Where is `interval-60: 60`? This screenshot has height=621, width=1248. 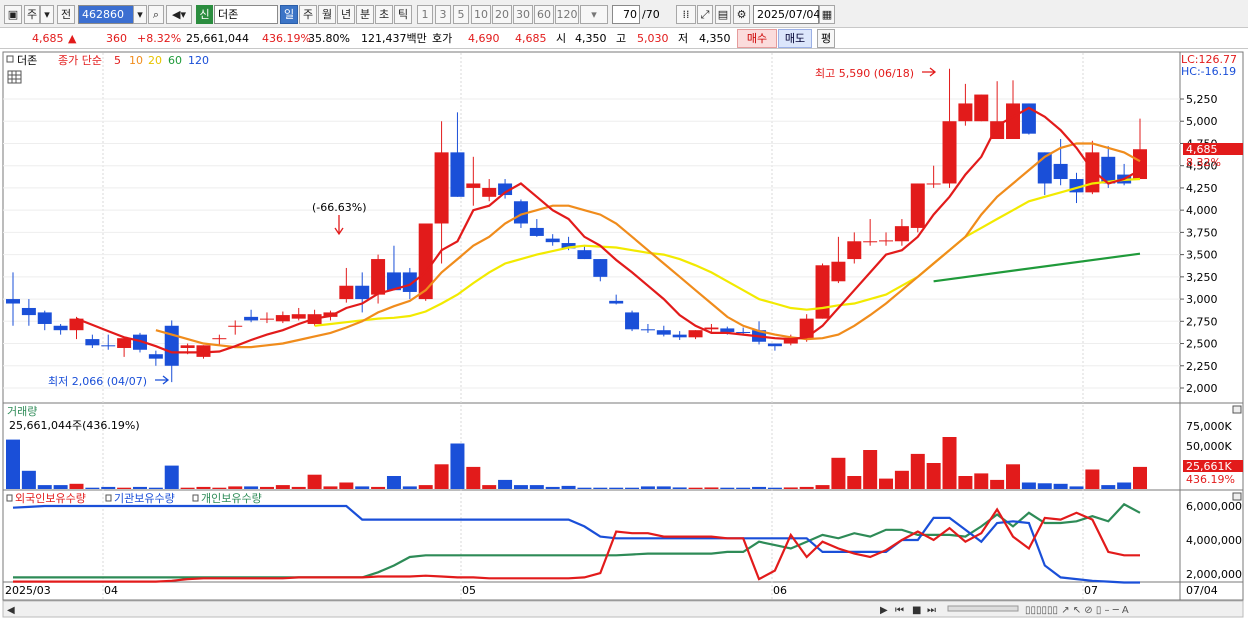
interval-60: 60 is located at coordinates (544, 14).